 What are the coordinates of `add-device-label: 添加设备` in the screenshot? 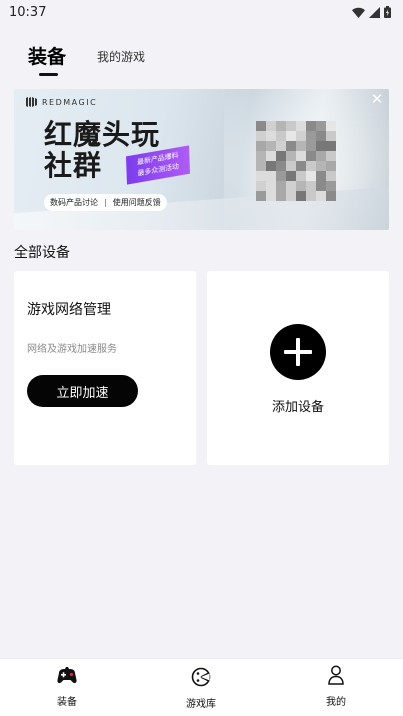 It's located at (297, 407).